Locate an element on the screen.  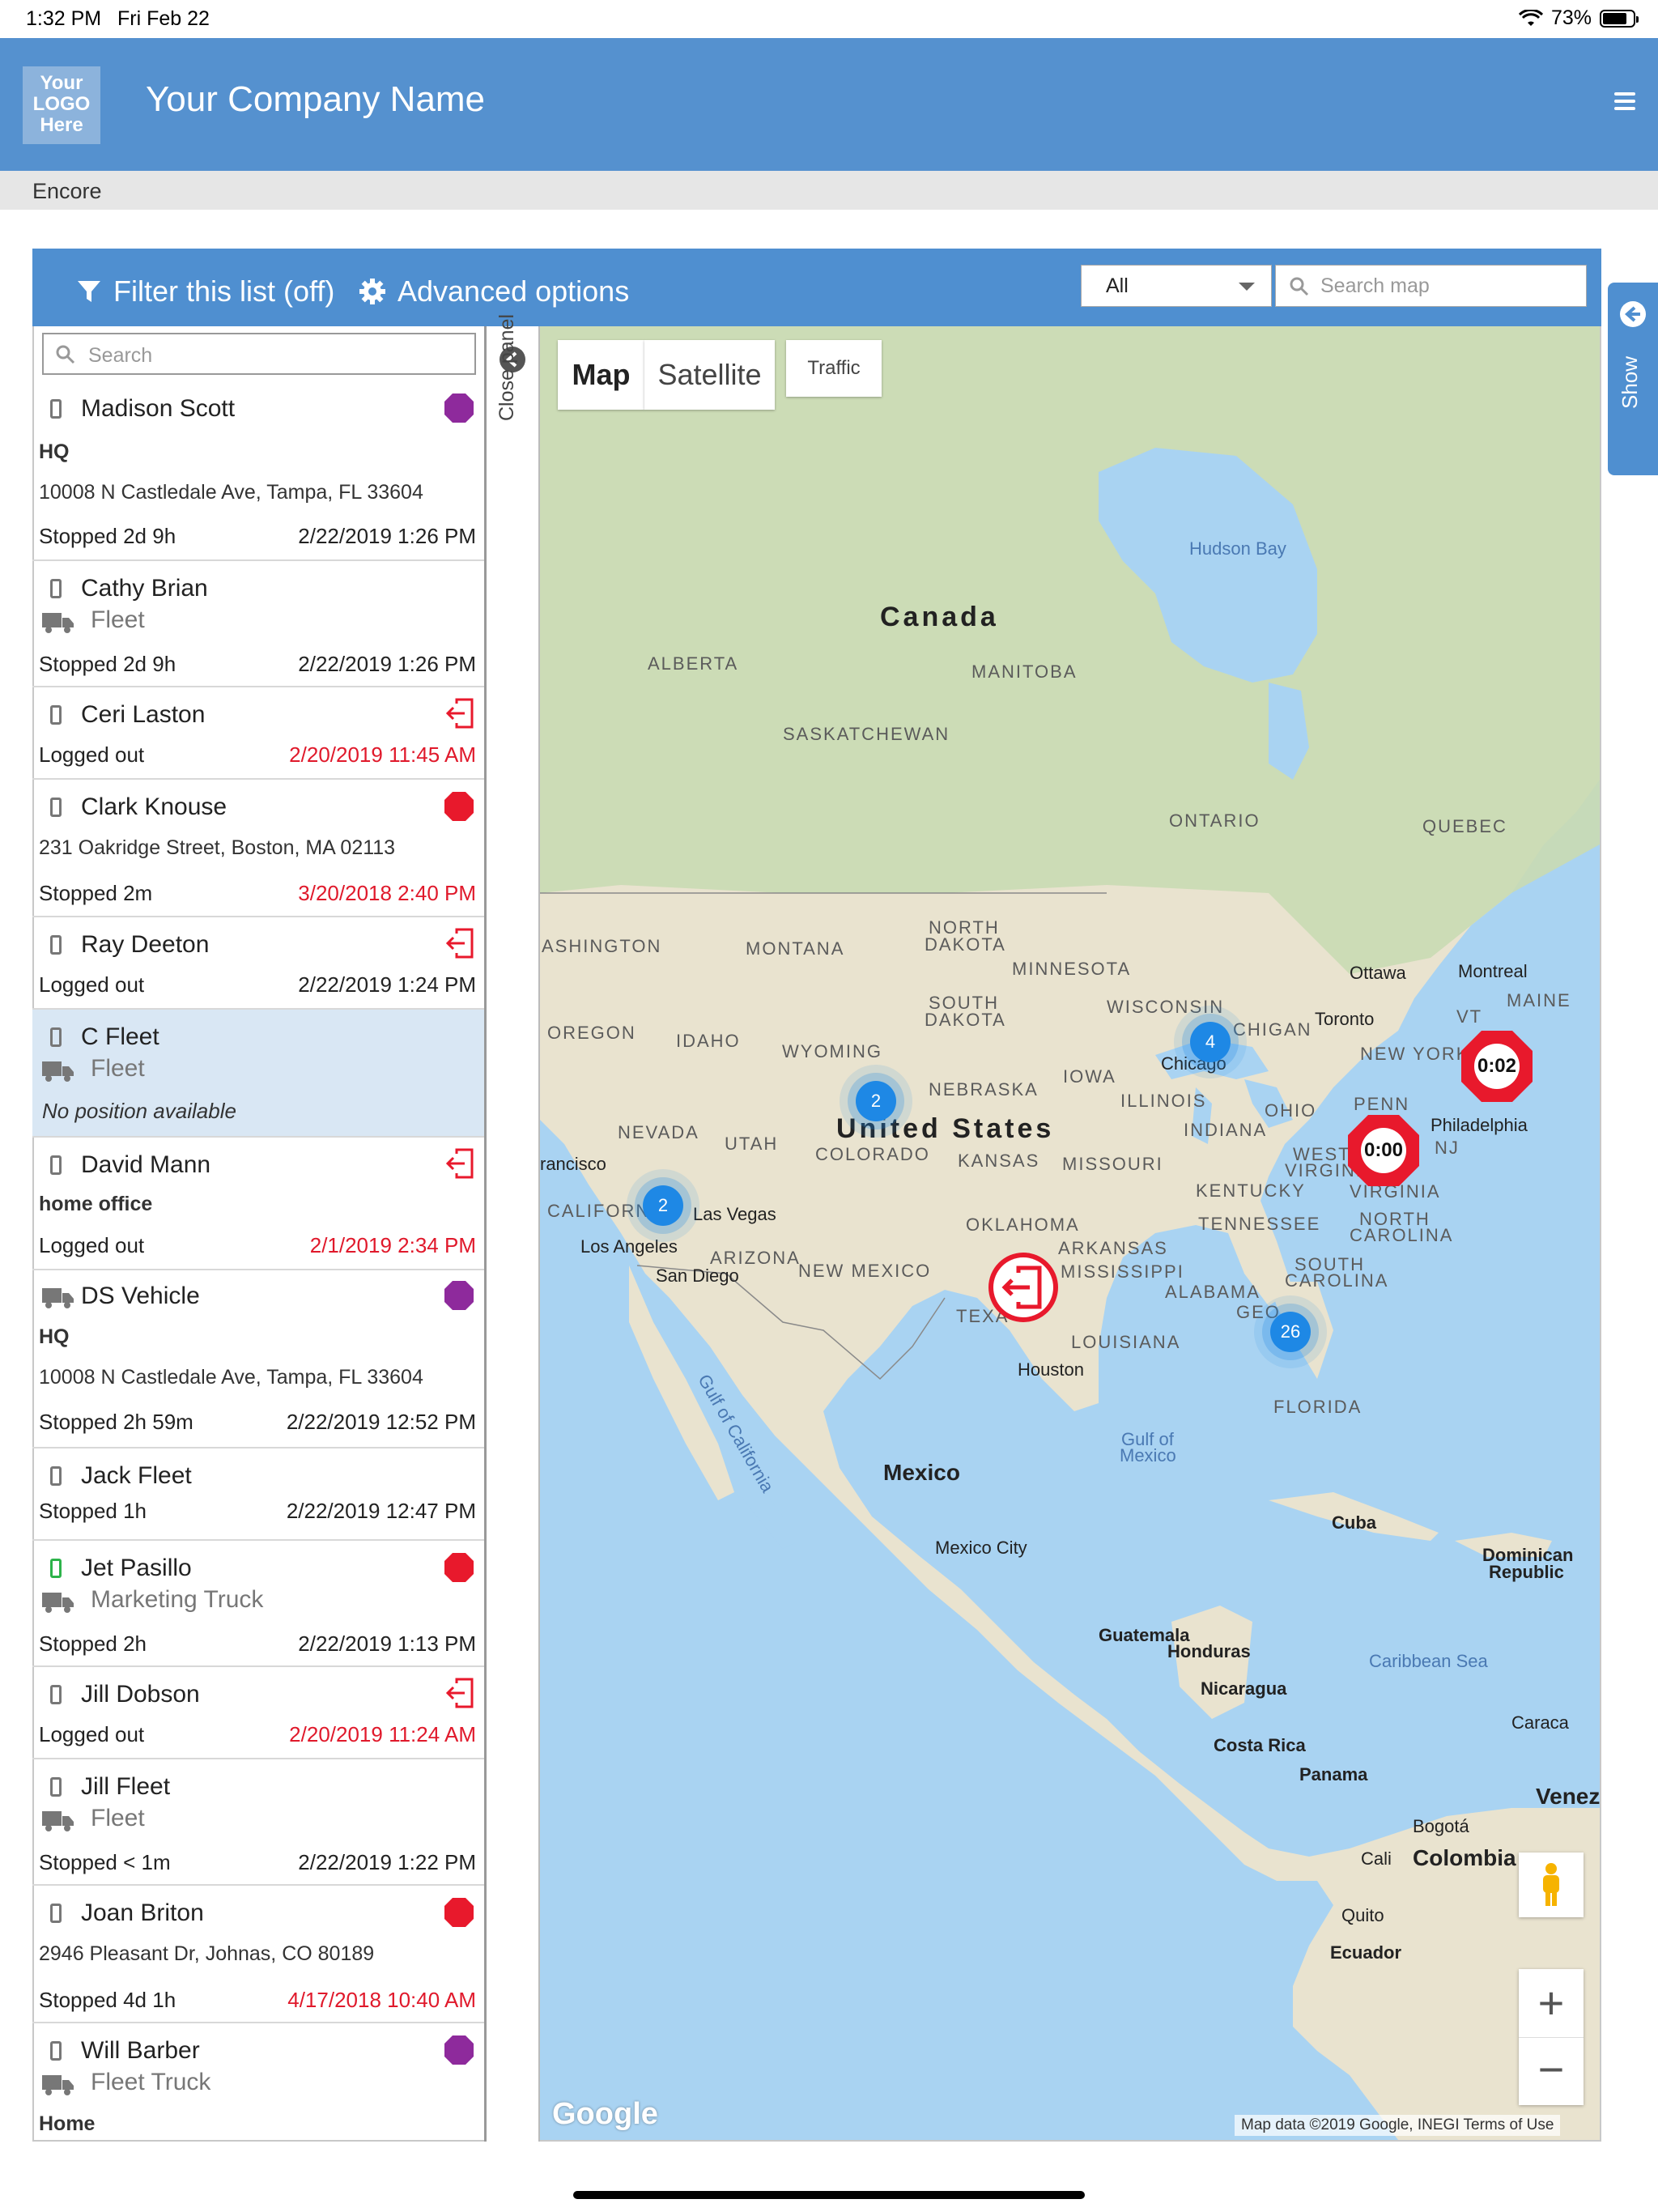
label-mississippi: MISSISSIPPI is located at coordinates (1122, 1272).